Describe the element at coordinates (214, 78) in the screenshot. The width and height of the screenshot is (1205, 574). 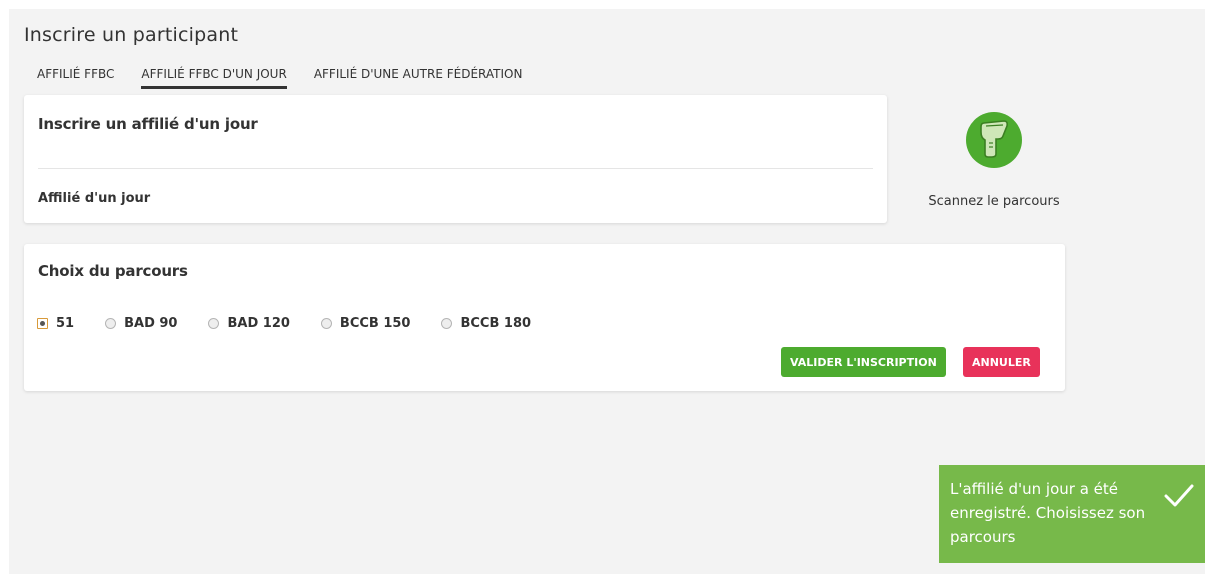
I see `tab-affilie-ffbc-un-jour: AFFILIÉ FFBC D'UN JOUR` at that location.